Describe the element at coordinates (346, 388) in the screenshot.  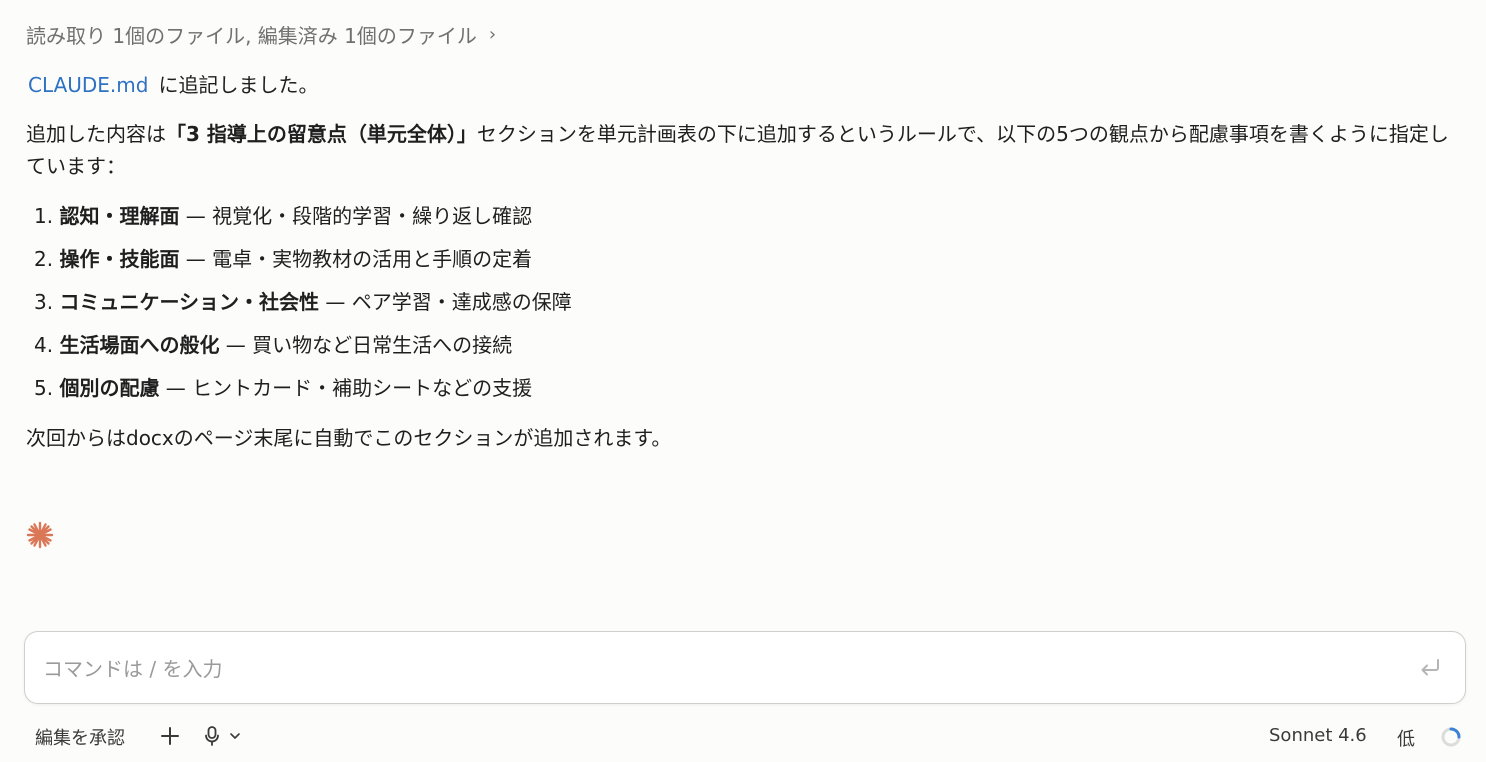
I see `list-item-detail: — ヒントカード・補助シートなどの支援` at that location.